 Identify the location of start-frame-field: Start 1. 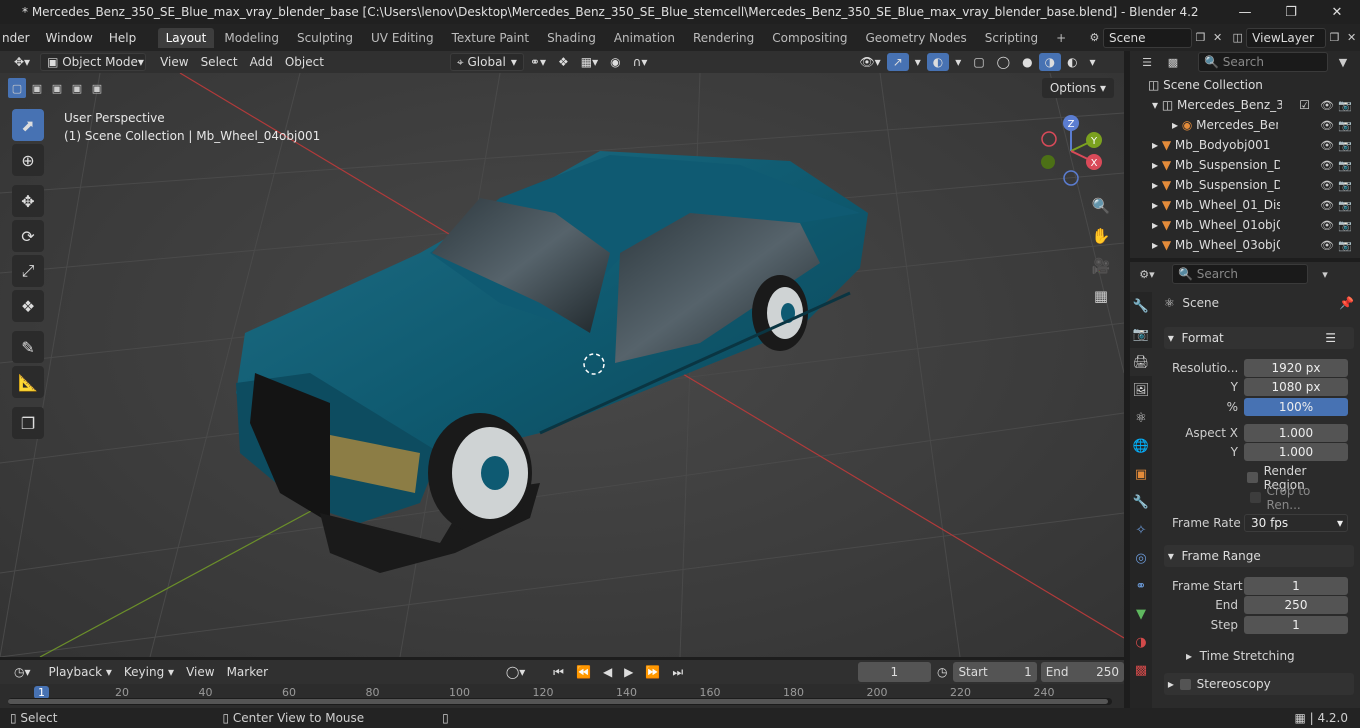
(995, 672).